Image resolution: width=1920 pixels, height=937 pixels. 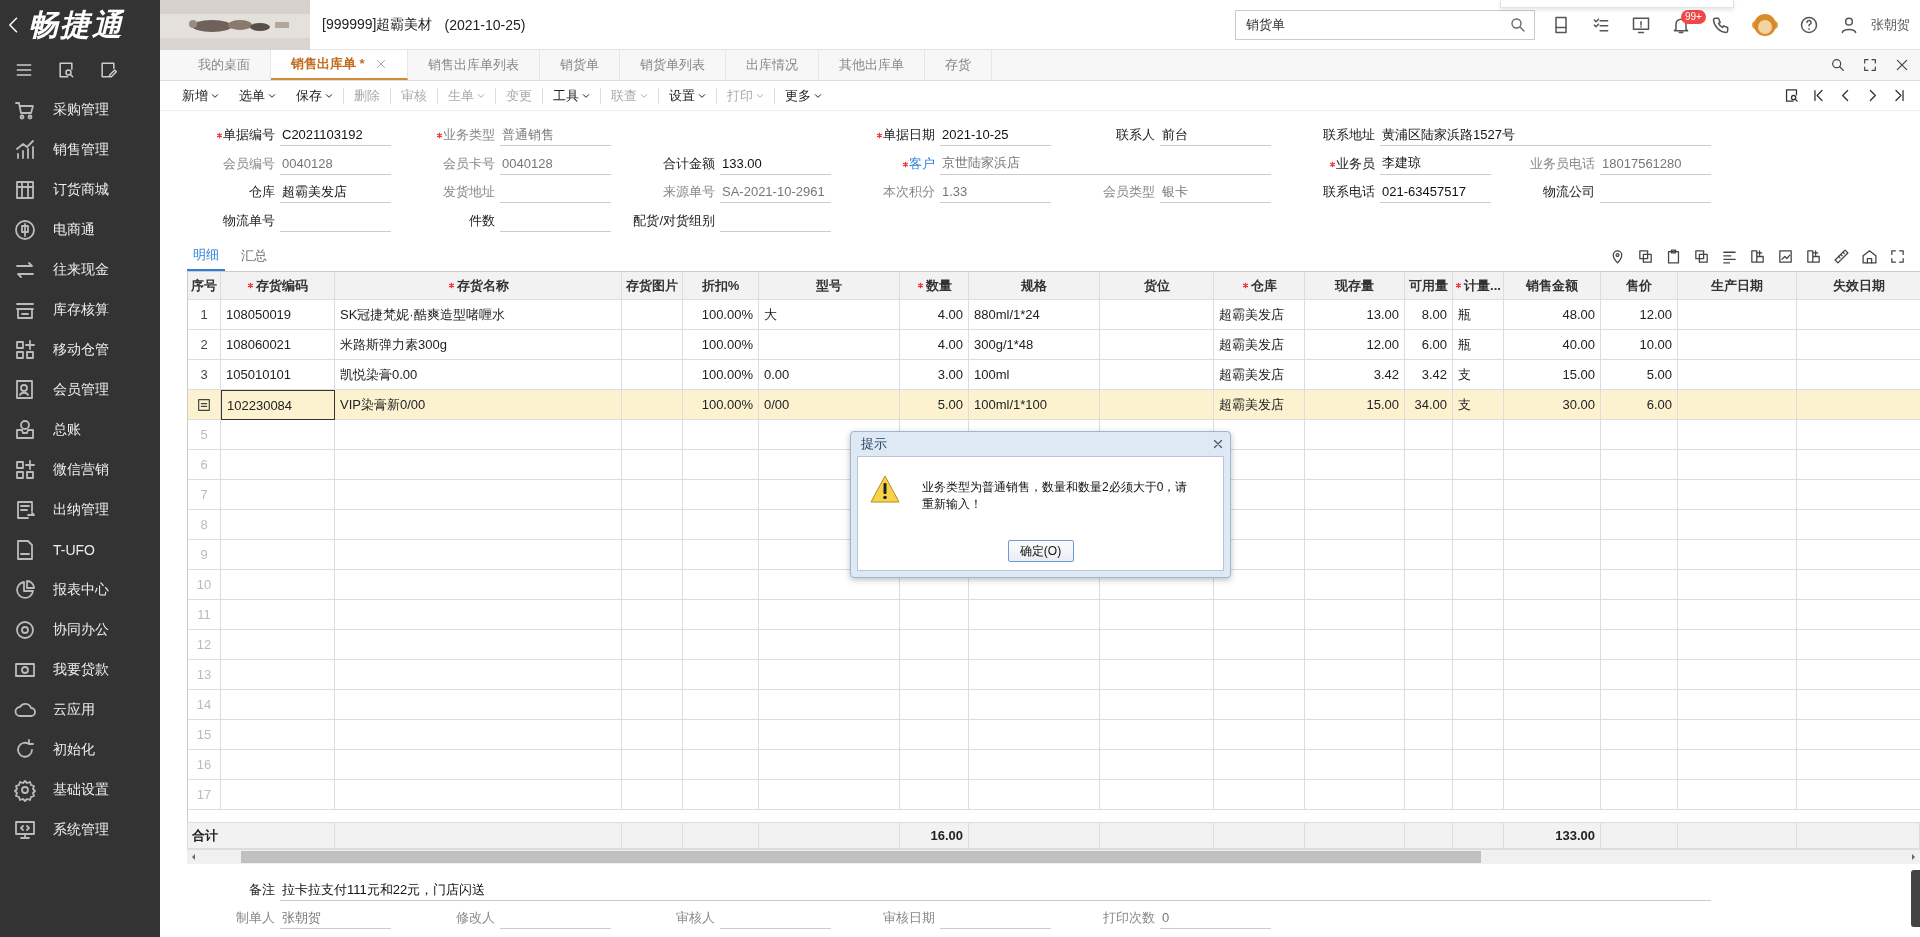 I want to click on home-icon, so click(x=1869, y=256).